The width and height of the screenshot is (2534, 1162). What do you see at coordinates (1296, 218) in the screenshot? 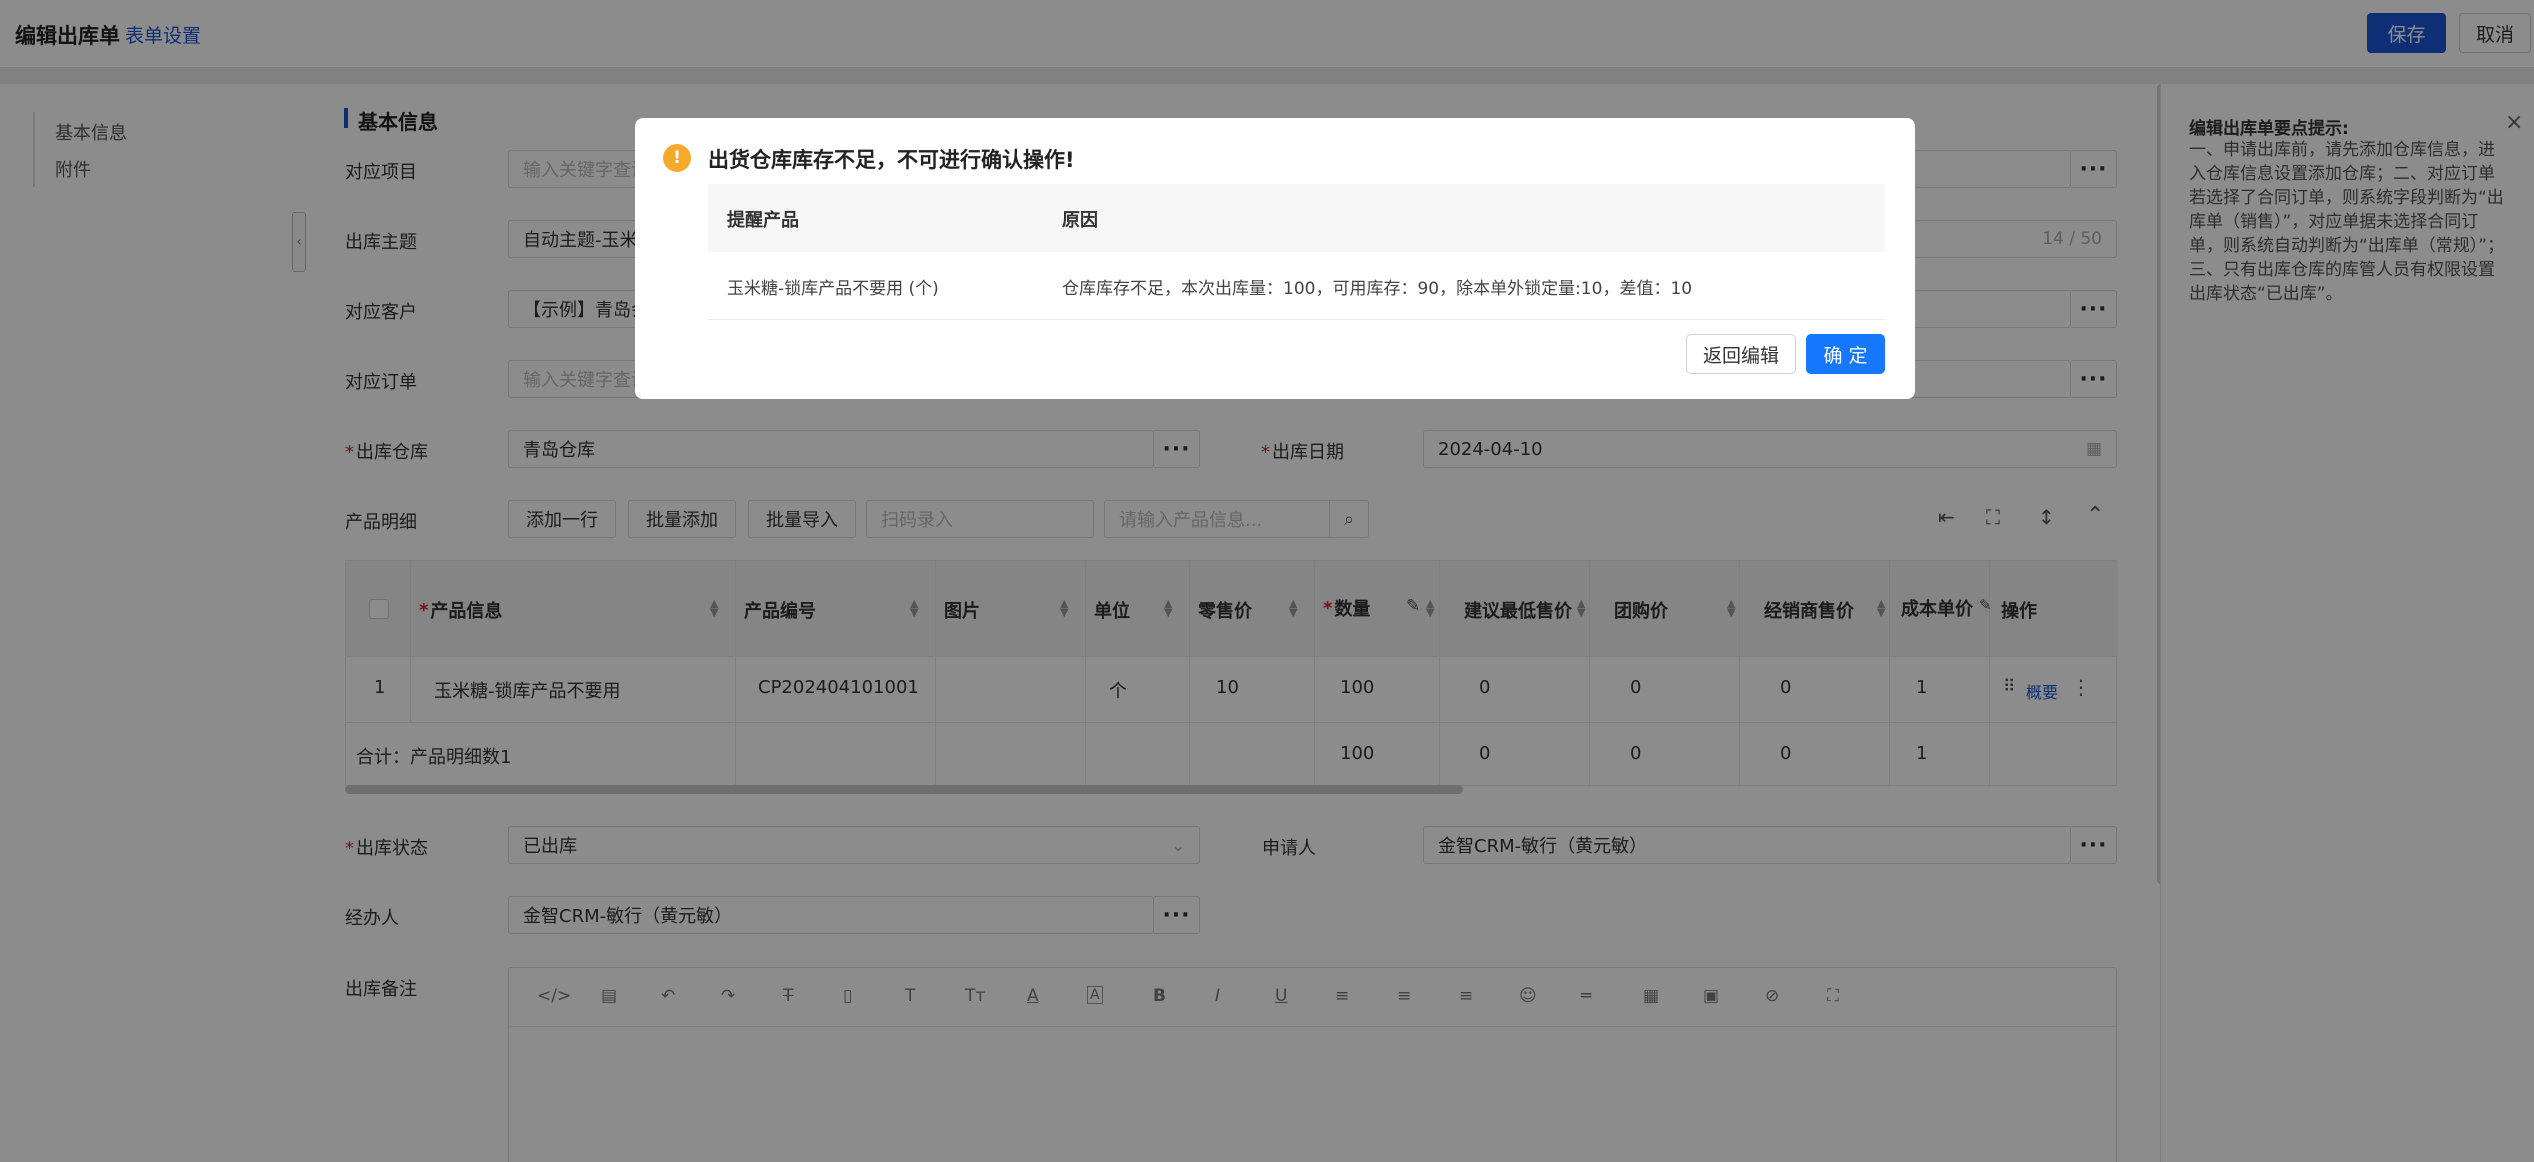
I see `warning-table-header` at bounding box center [1296, 218].